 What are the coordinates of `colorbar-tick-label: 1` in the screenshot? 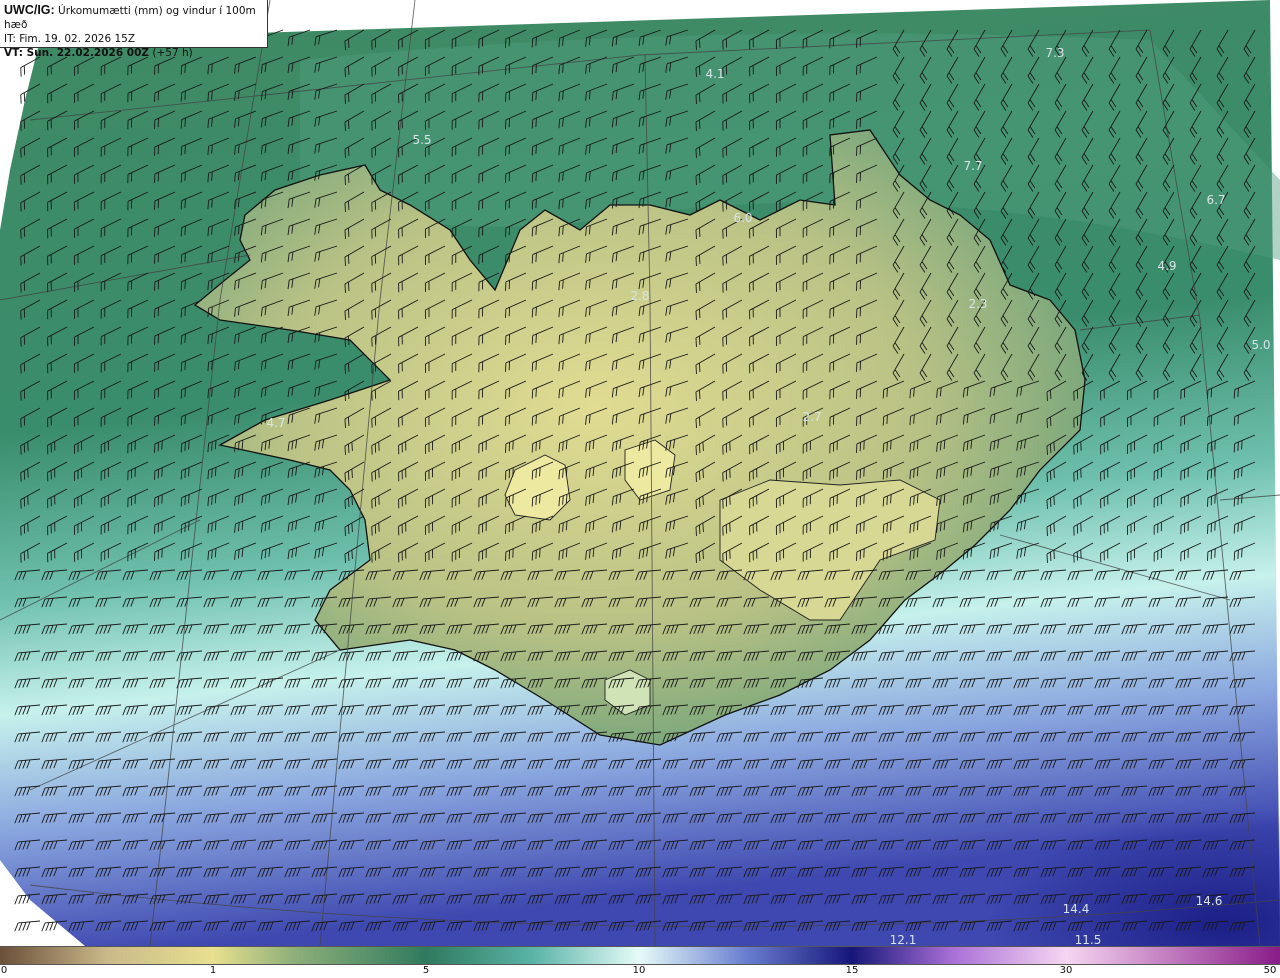 It's located at (213, 970).